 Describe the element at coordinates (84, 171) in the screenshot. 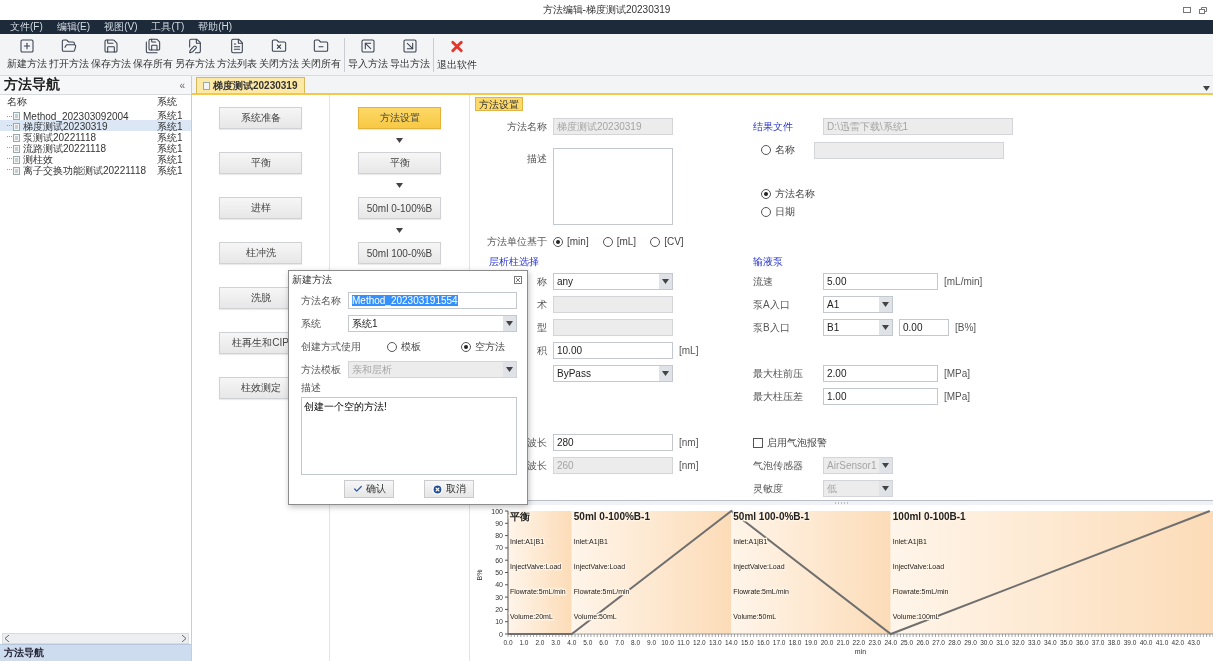

I see `method-name: 离子交换功能测试20221118` at that location.